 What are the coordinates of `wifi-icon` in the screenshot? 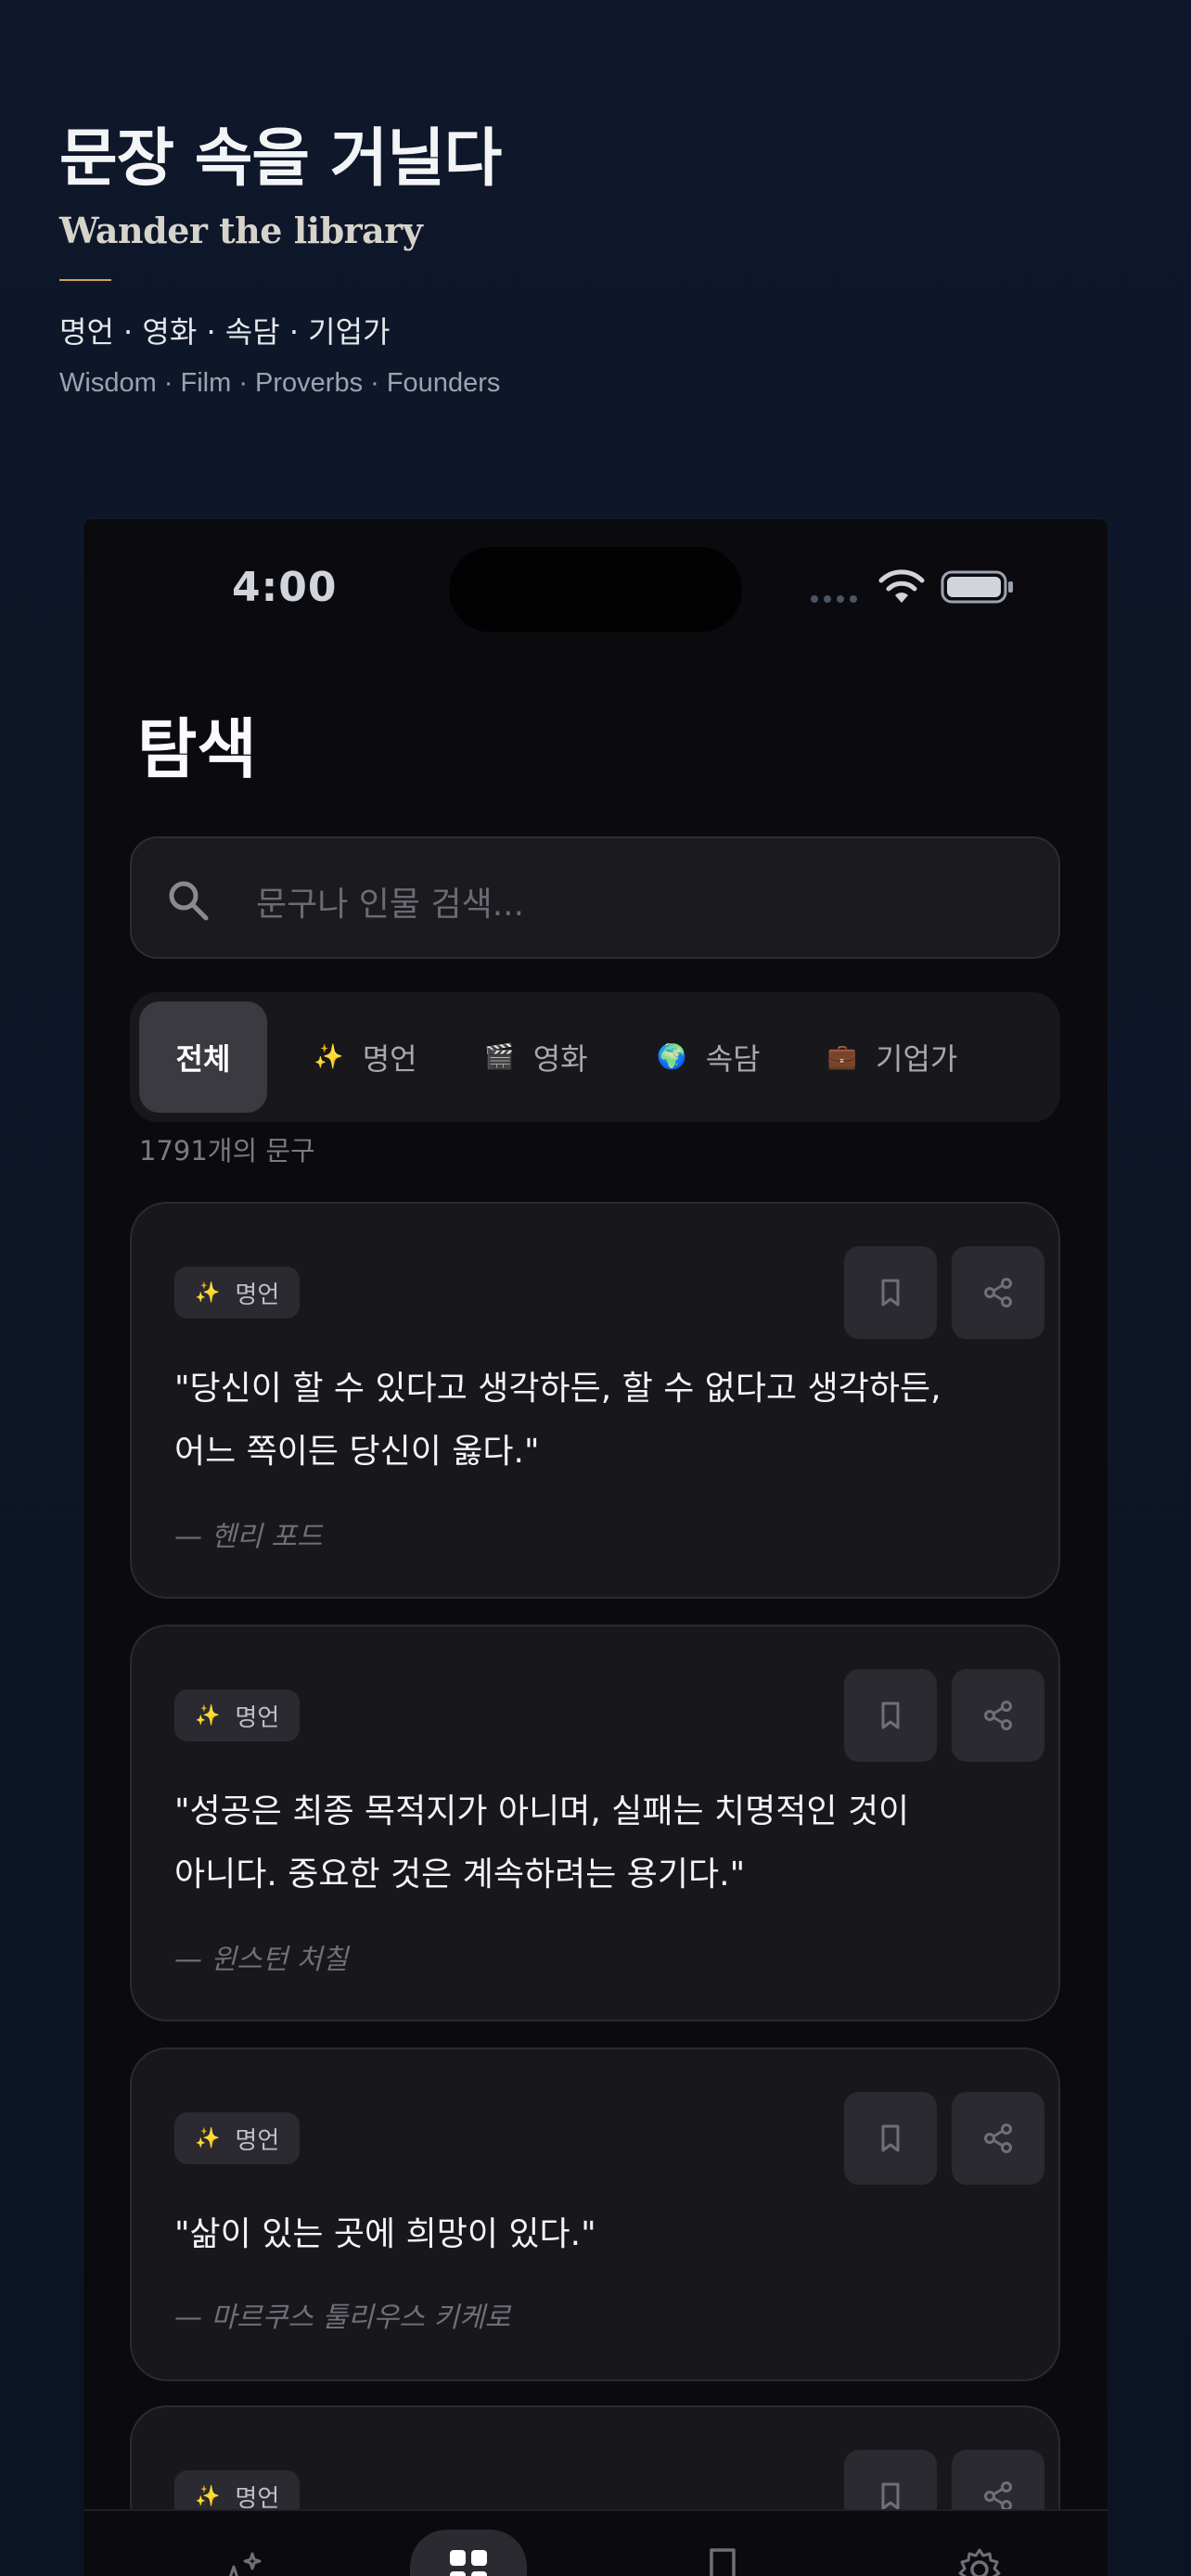 It's located at (901, 586).